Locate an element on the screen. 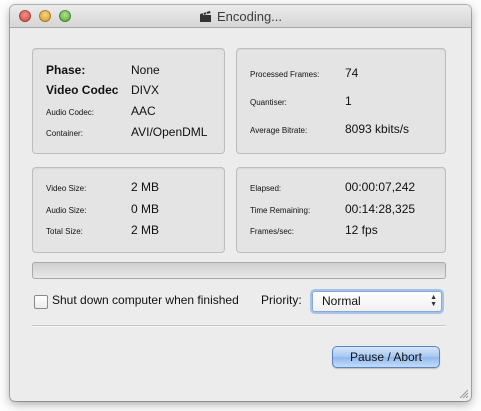 Image resolution: width=481 pixels, height=411 pixels. audio-size-value: 0 MB is located at coordinates (145, 209).